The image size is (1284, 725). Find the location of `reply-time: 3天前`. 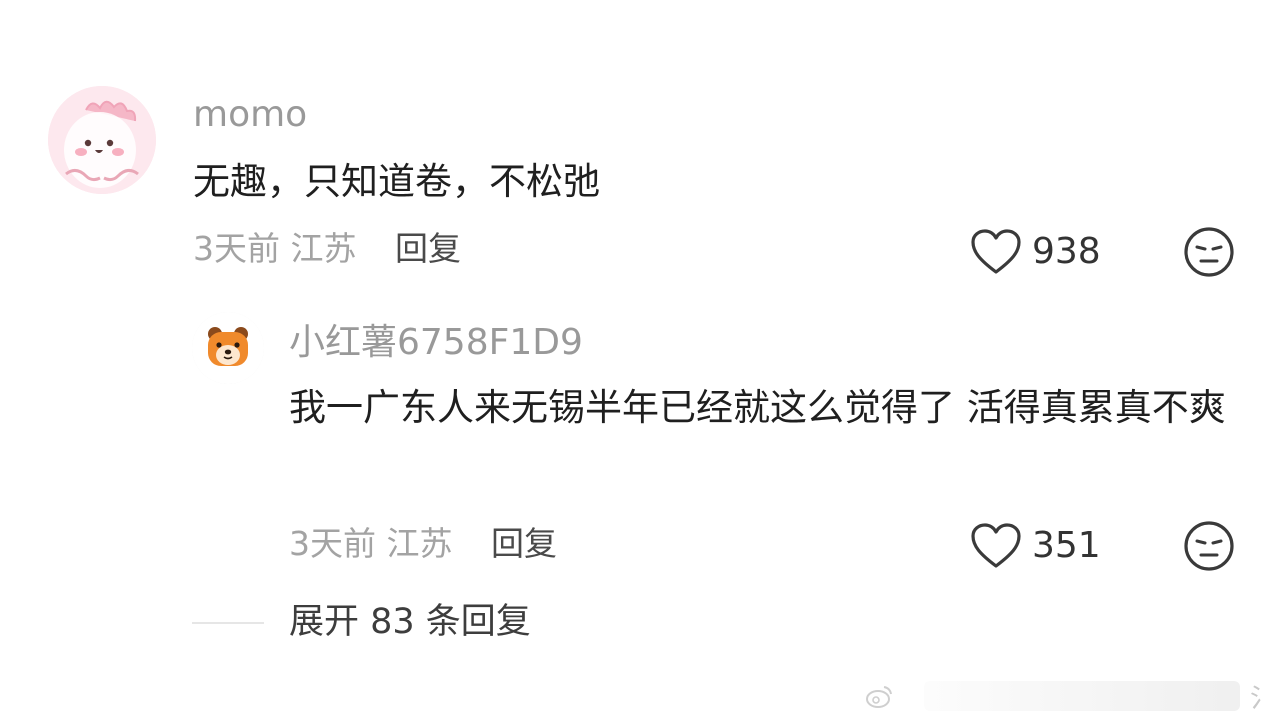

reply-time: 3天前 is located at coordinates (332, 543).